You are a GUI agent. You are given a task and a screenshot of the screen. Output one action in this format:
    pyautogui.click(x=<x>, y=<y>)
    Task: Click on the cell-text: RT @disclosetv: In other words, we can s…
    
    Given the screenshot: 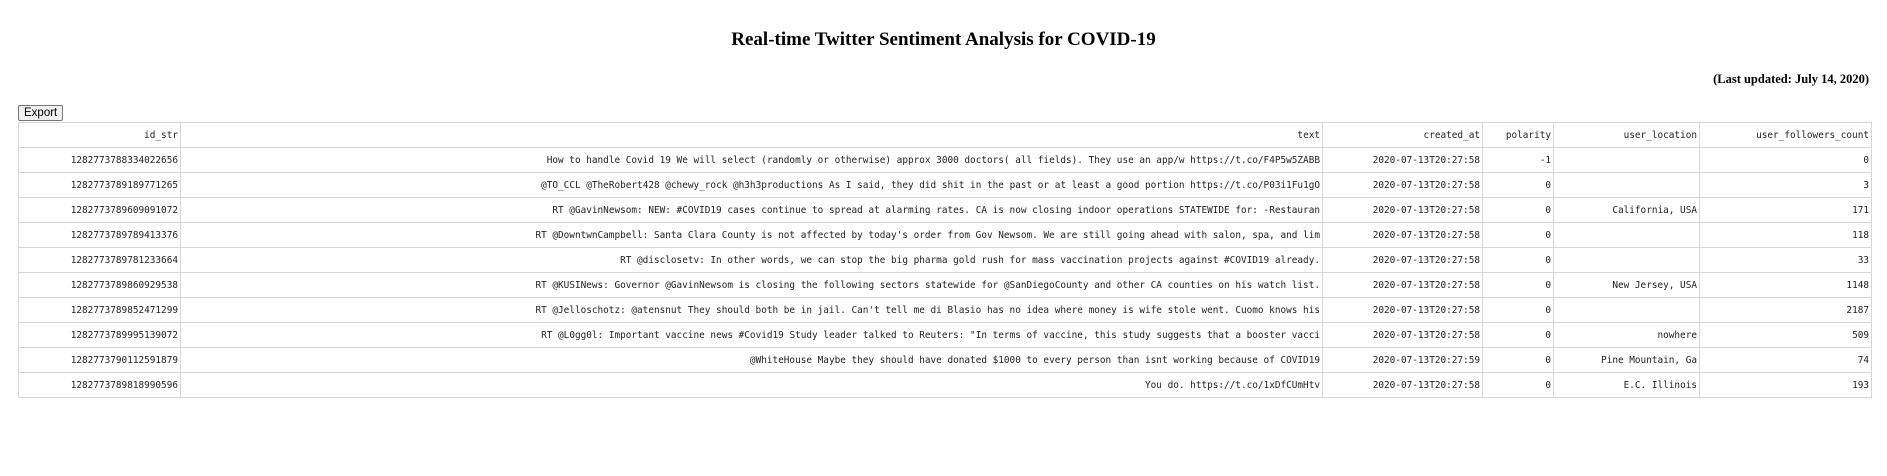 What is the action you would take?
    pyautogui.click(x=751, y=260)
    